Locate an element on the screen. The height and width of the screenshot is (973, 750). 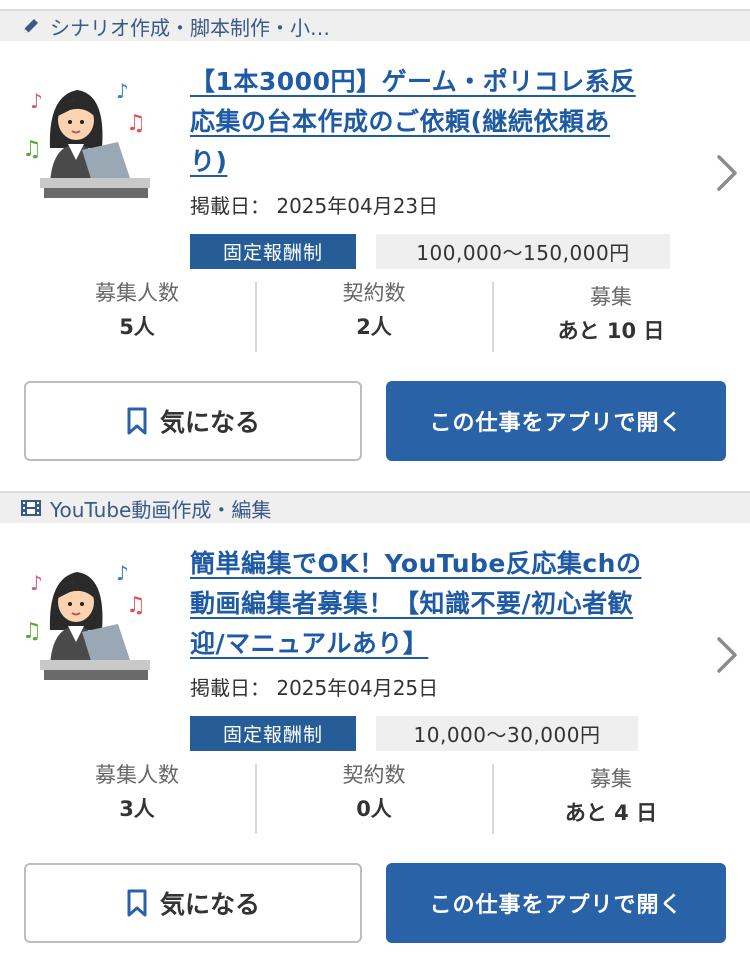
stat-recruit: 募集人数 3人 is located at coordinates (137, 800).